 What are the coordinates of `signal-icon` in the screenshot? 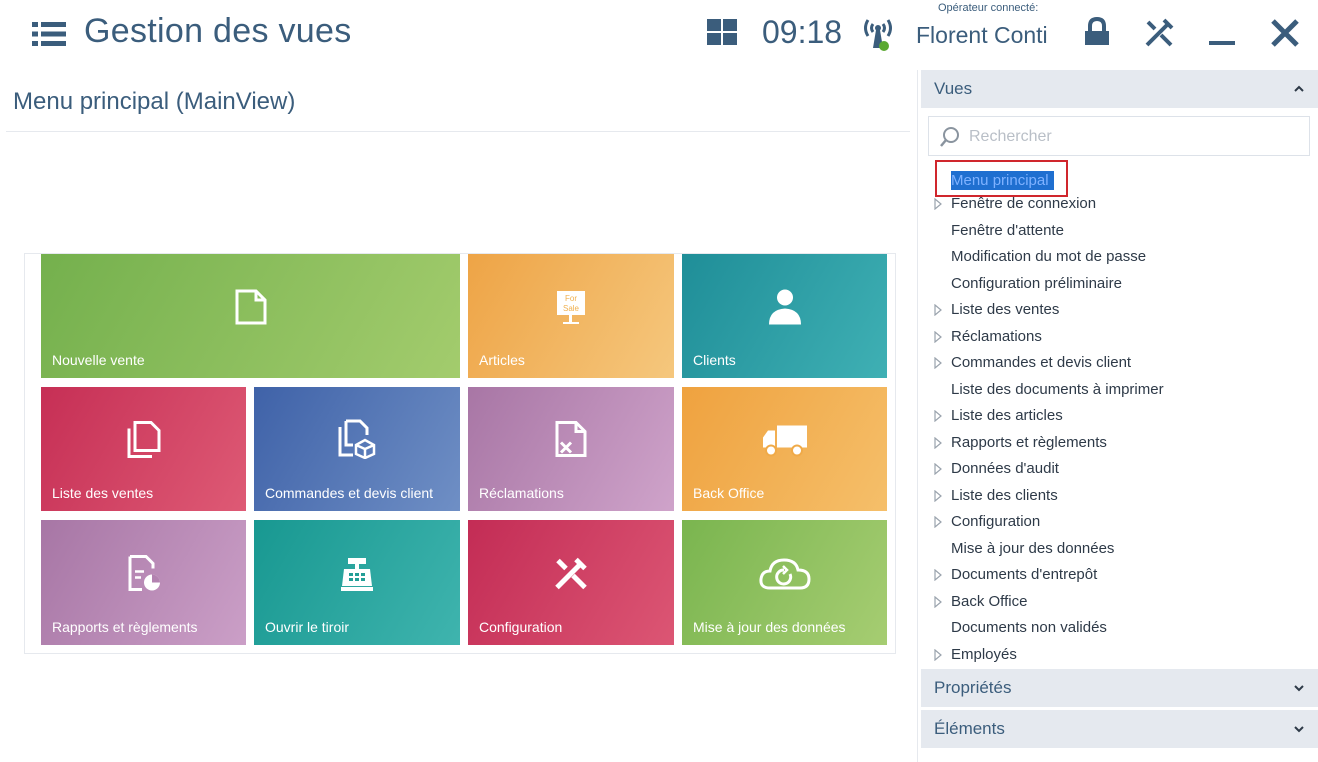 It's located at (878, 35).